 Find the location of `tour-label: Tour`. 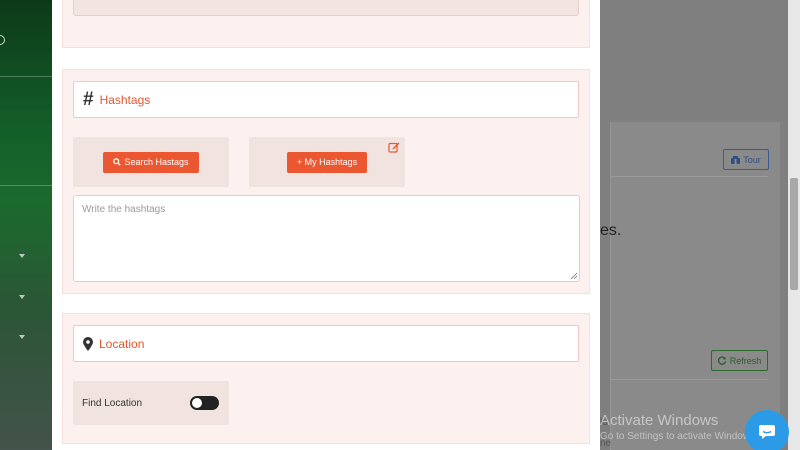

tour-label: Tour is located at coordinates (752, 159).